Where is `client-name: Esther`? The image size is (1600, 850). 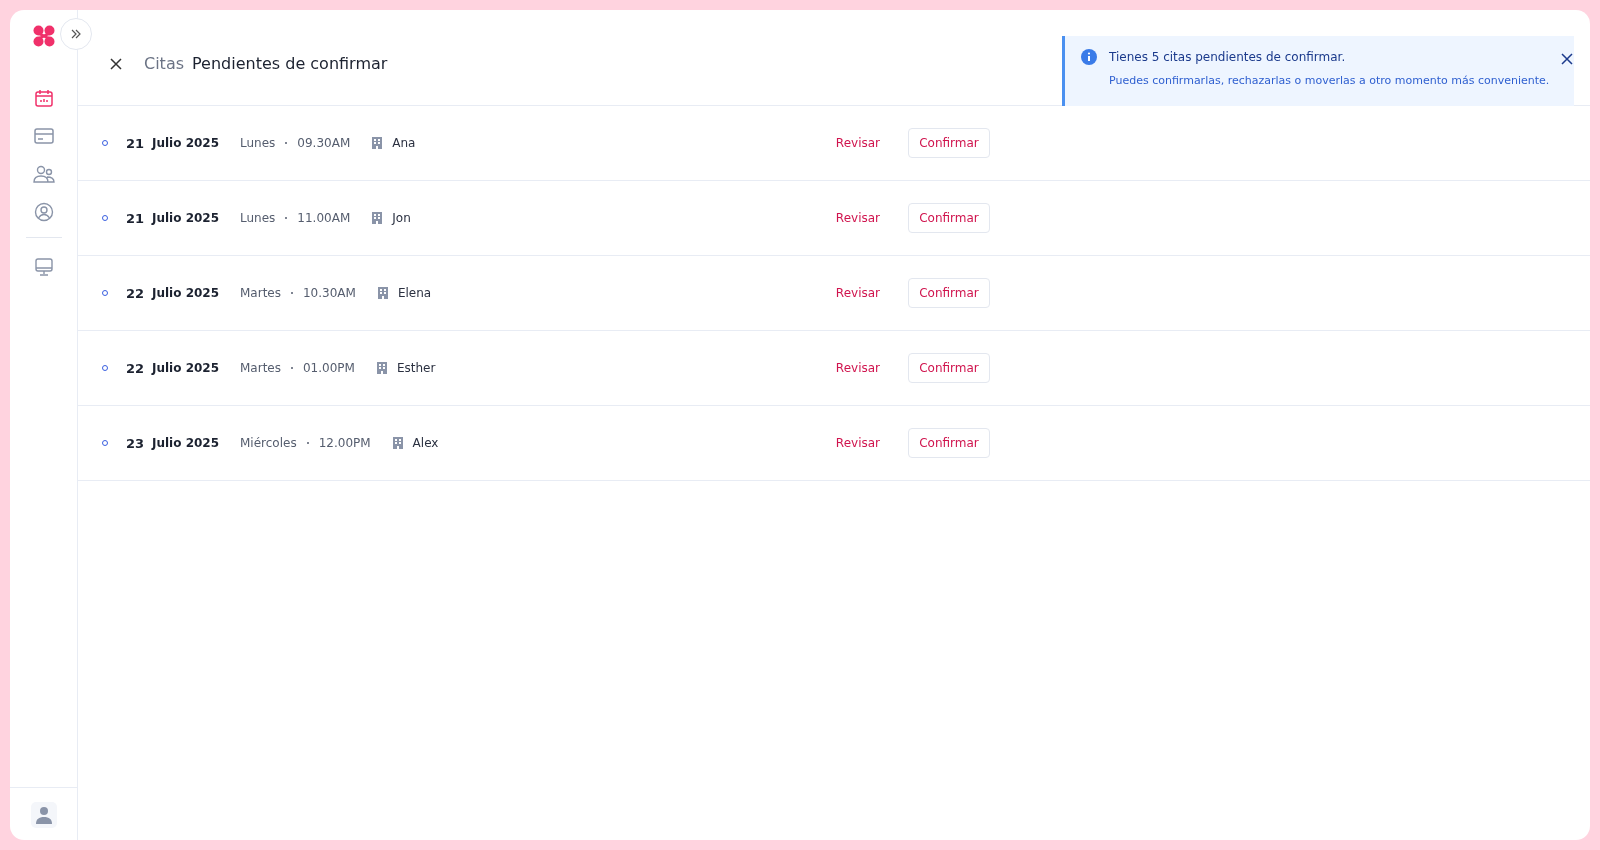
client-name: Esther is located at coordinates (416, 368).